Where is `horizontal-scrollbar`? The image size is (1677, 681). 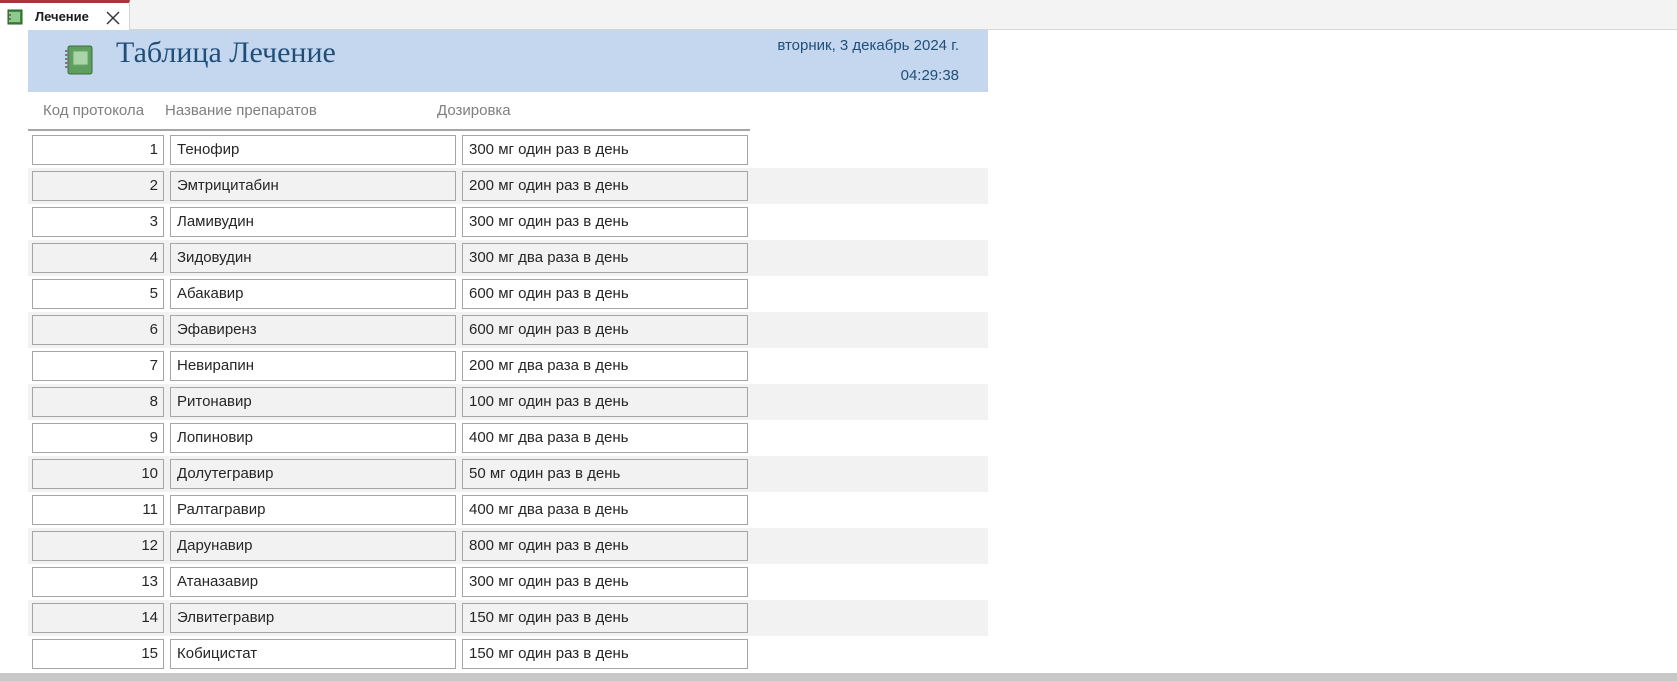
horizontal-scrollbar is located at coordinates (838, 677).